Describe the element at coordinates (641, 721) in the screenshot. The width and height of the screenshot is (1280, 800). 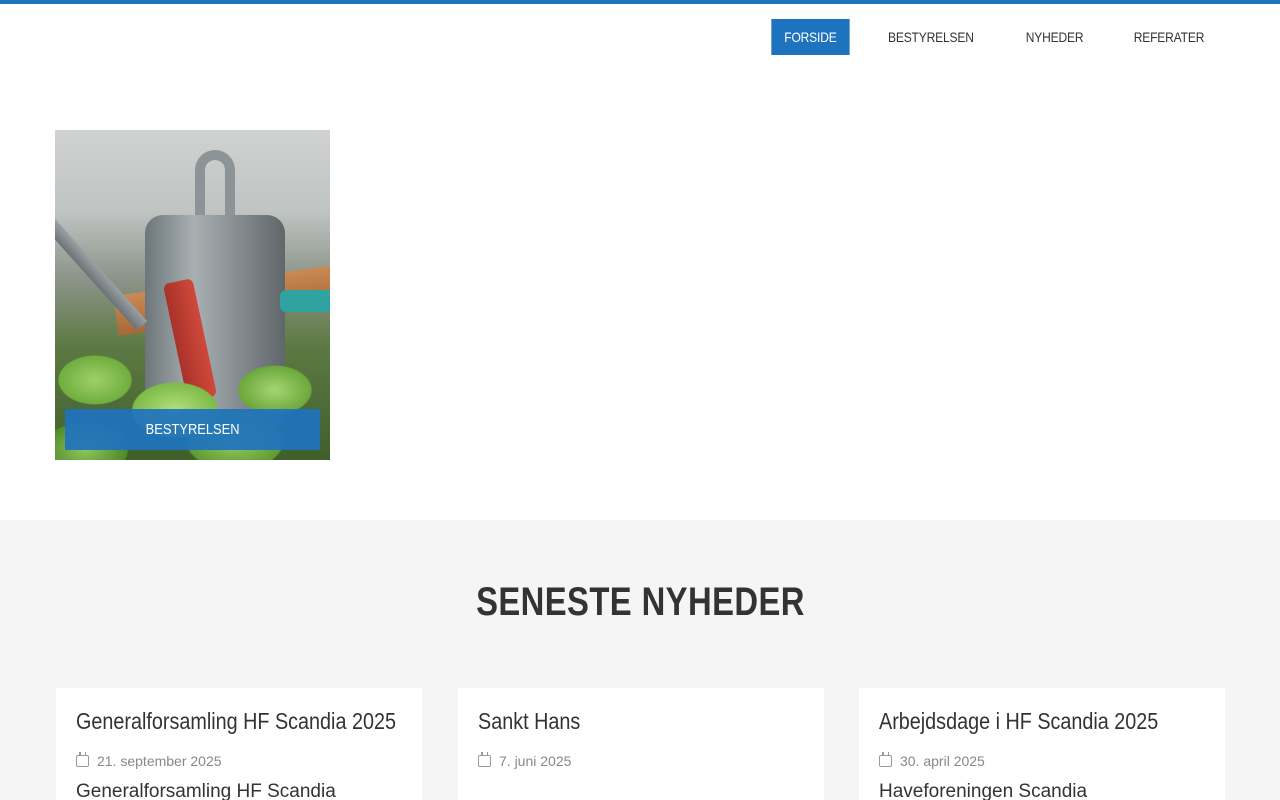
I see `news-card-title: Sankt Hans` at that location.